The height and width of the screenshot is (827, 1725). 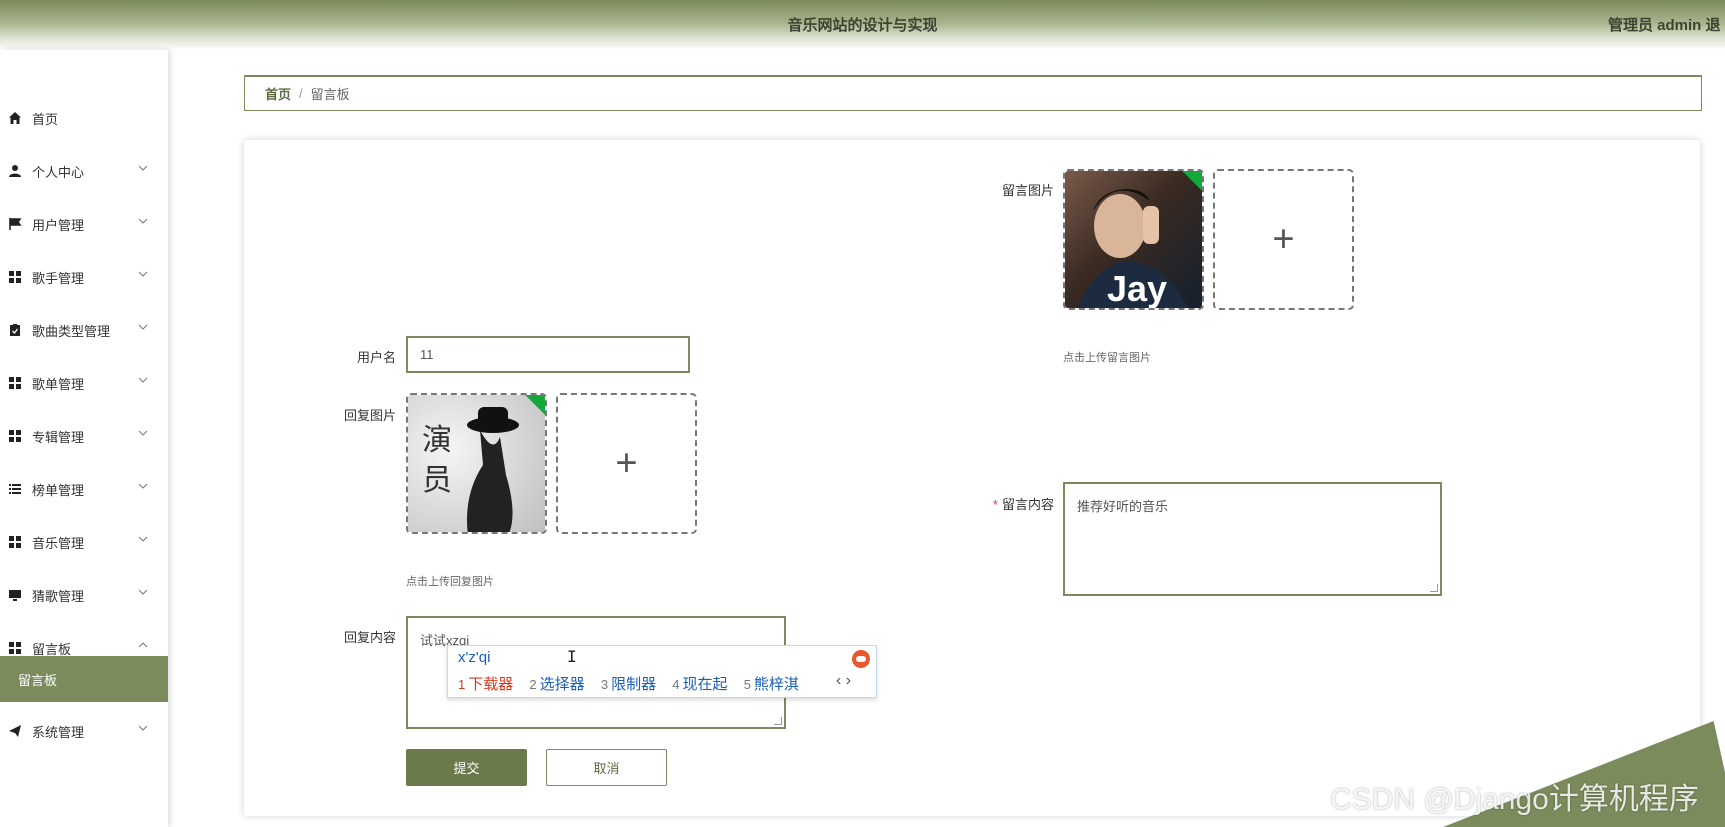 What do you see at coordinates (1027, 504) in the screenshot?
I see `message-content-label-text: 留言内容` at bounding box center [1027, 504].